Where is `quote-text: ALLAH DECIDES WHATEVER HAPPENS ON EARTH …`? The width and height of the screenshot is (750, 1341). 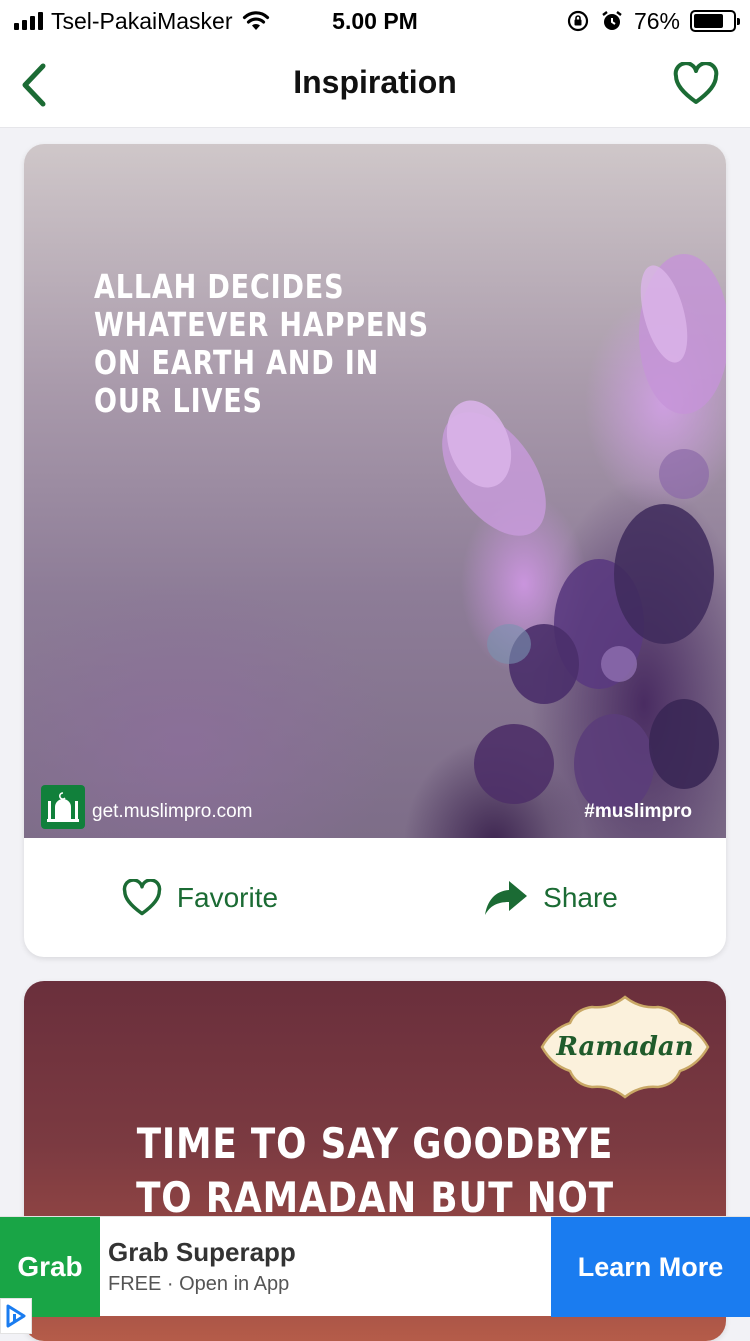
quote-text: ALLAH DECIDES WHATEVER HAPPENS ON EARTH … is located at coordinates (261, 343).